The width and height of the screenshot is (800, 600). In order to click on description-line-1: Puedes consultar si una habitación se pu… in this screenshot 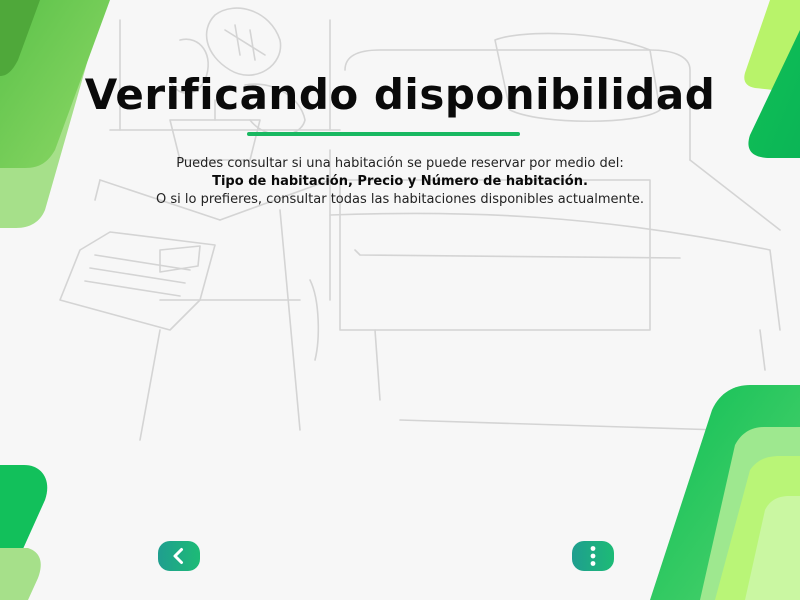, I will do `click(400, 163)`.